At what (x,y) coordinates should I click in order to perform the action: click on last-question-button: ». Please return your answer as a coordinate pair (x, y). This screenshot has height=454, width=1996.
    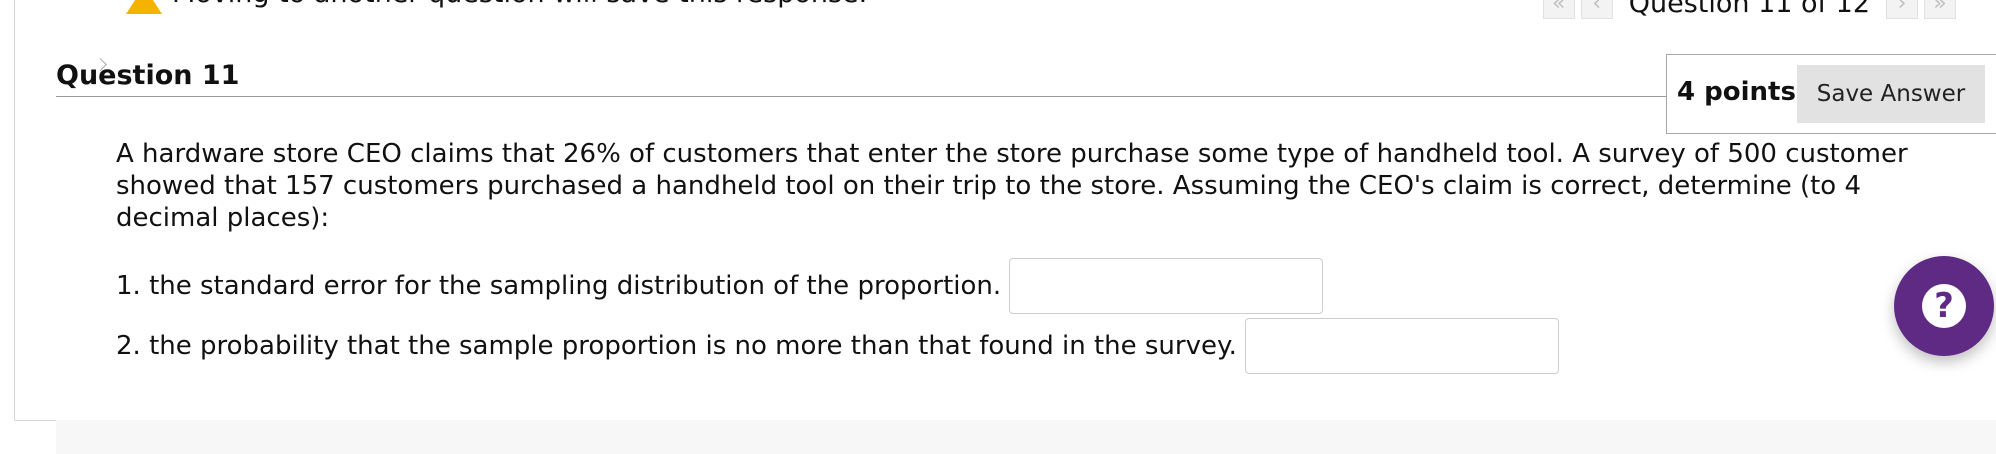
    Looking at the image, I should click on (1940, 9).